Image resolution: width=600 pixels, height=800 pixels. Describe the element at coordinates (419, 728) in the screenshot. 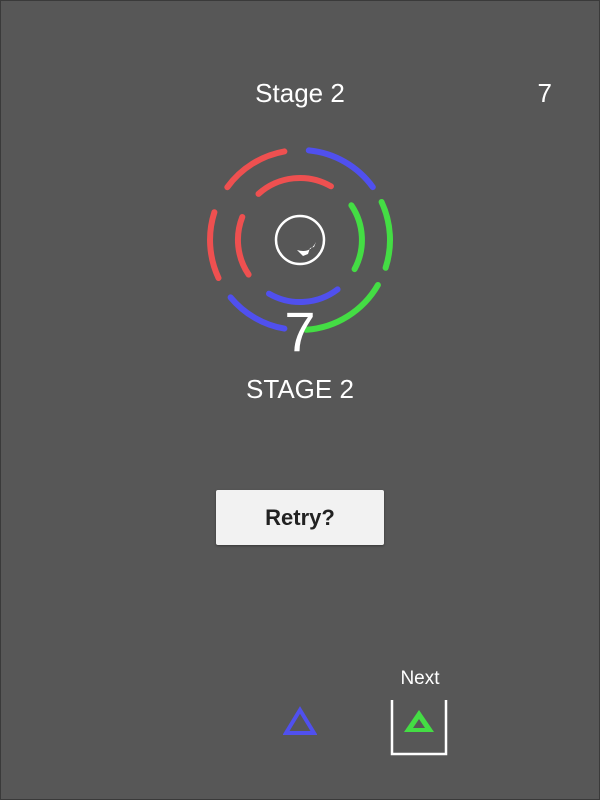

I see `next-piece-box` at that location.